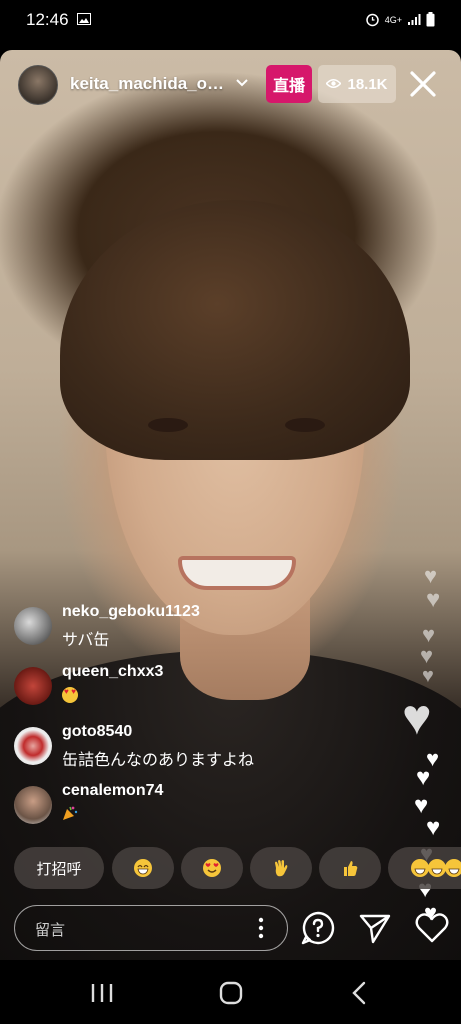 This screenshot has height=1024, width=461. Describe the element at coordinates (112, 672) in the screenshot. I see `comment-username: queen_chxx3` at that location.